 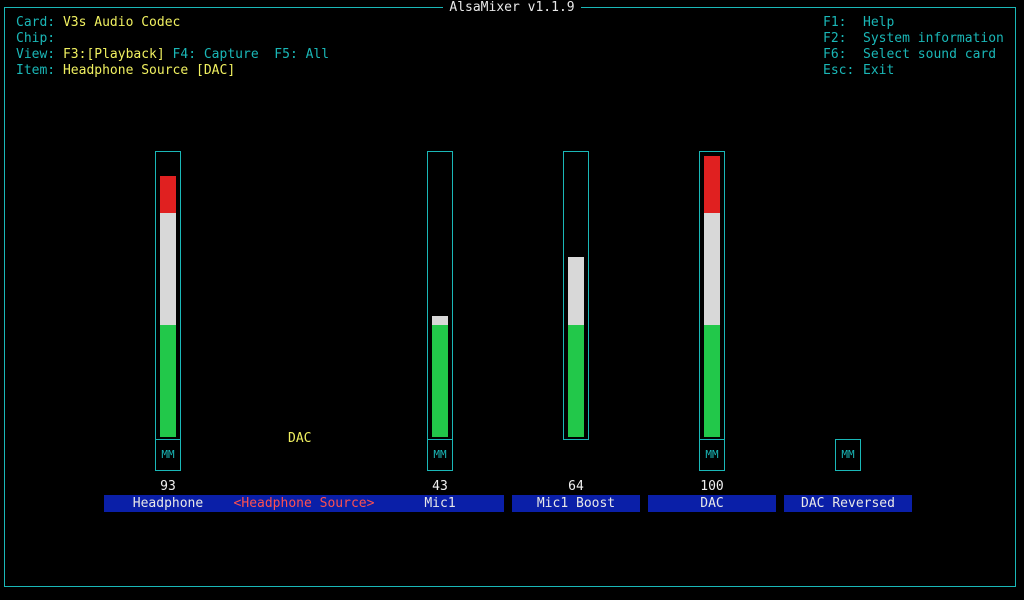 What do you see at coordinates (440, 486) in the screenshot?
I see `mic1-value: 43` at bounding box center [440, 486].